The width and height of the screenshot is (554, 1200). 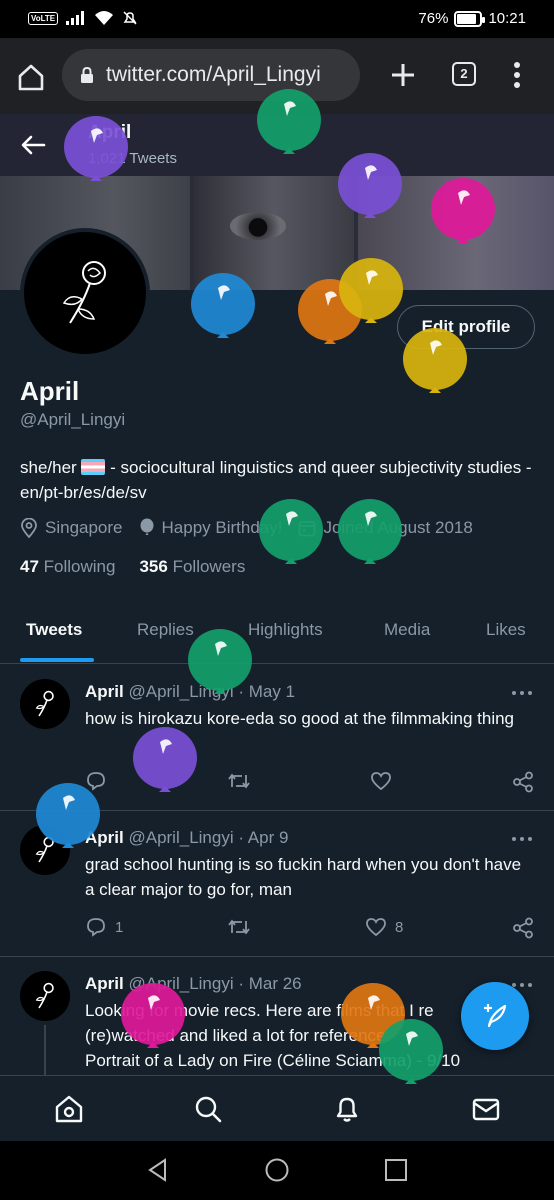 I want to click on header-tweet-count: 1,021 Tweets, so click(x=132, y=158).